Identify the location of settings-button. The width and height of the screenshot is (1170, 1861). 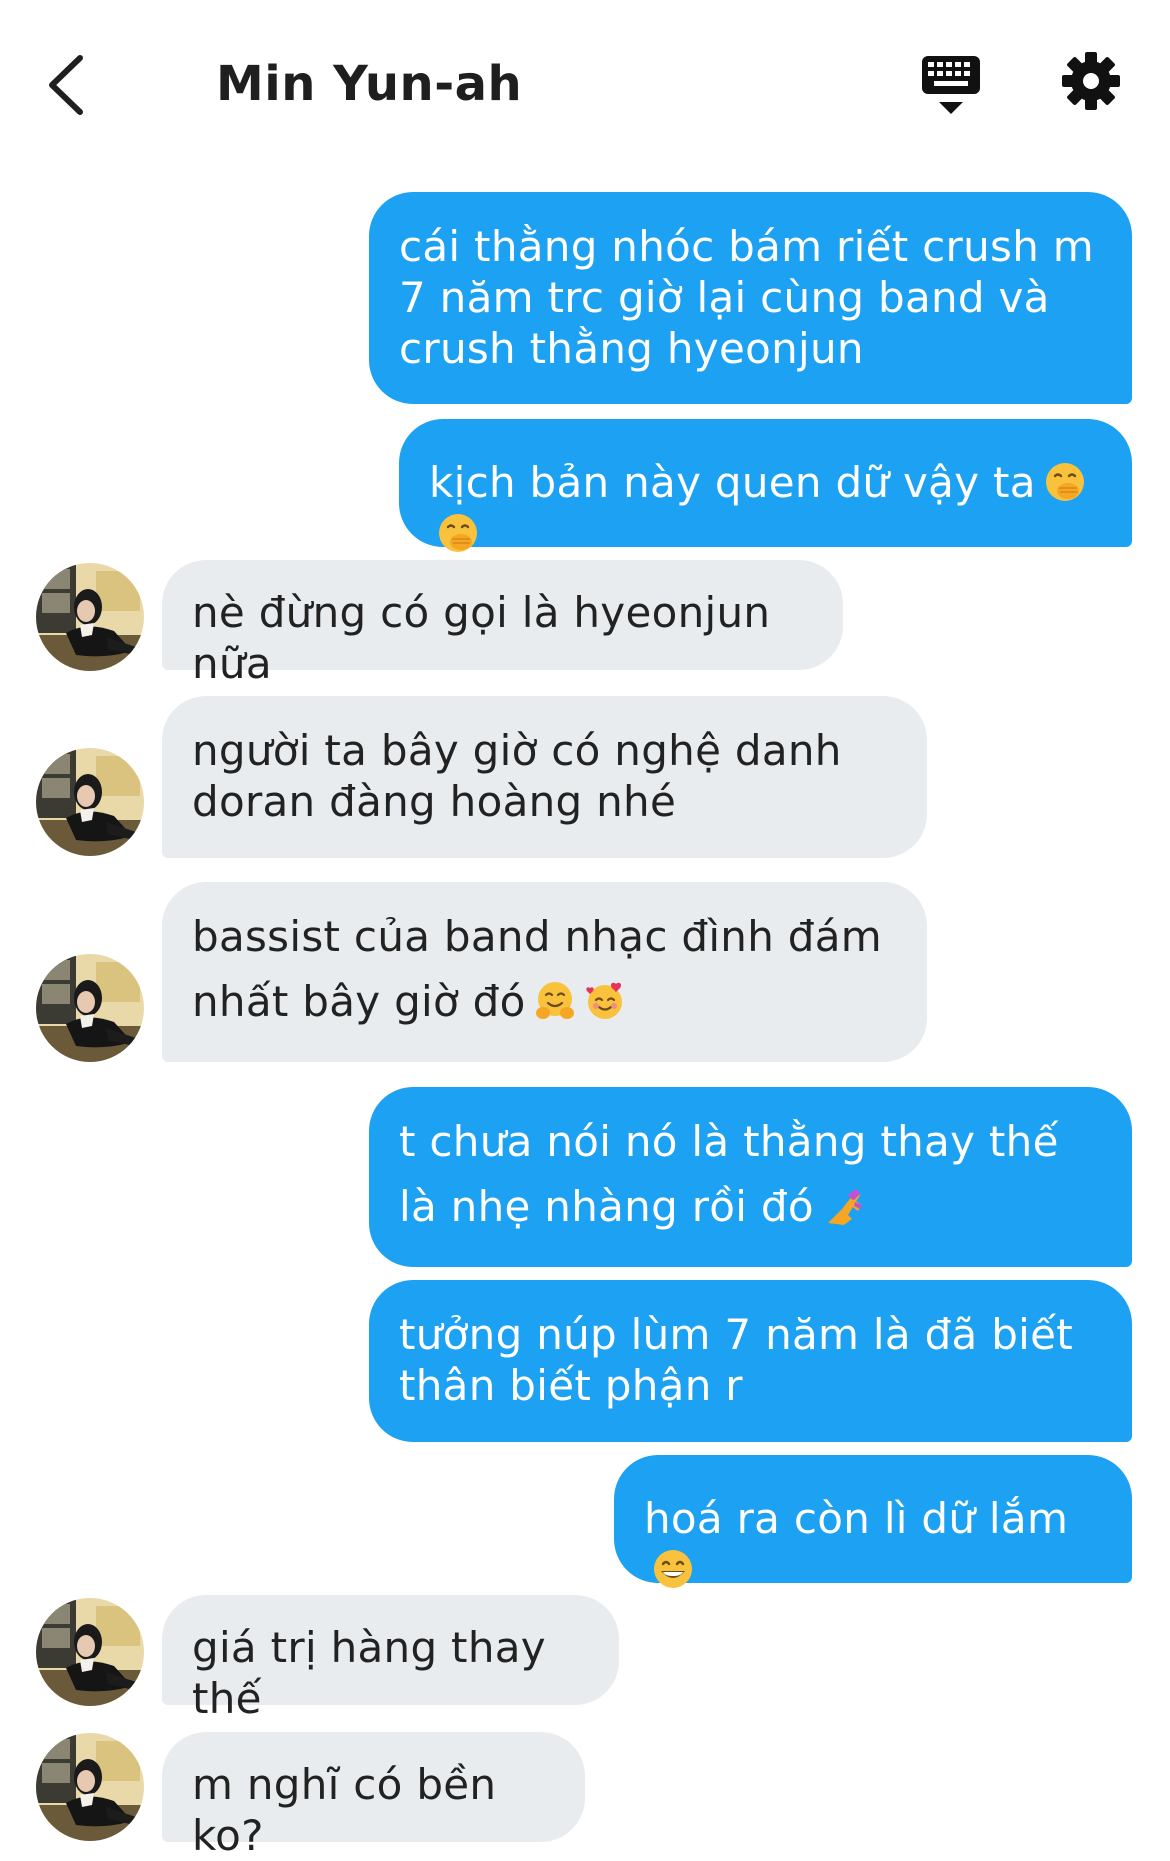
(1091, 81).